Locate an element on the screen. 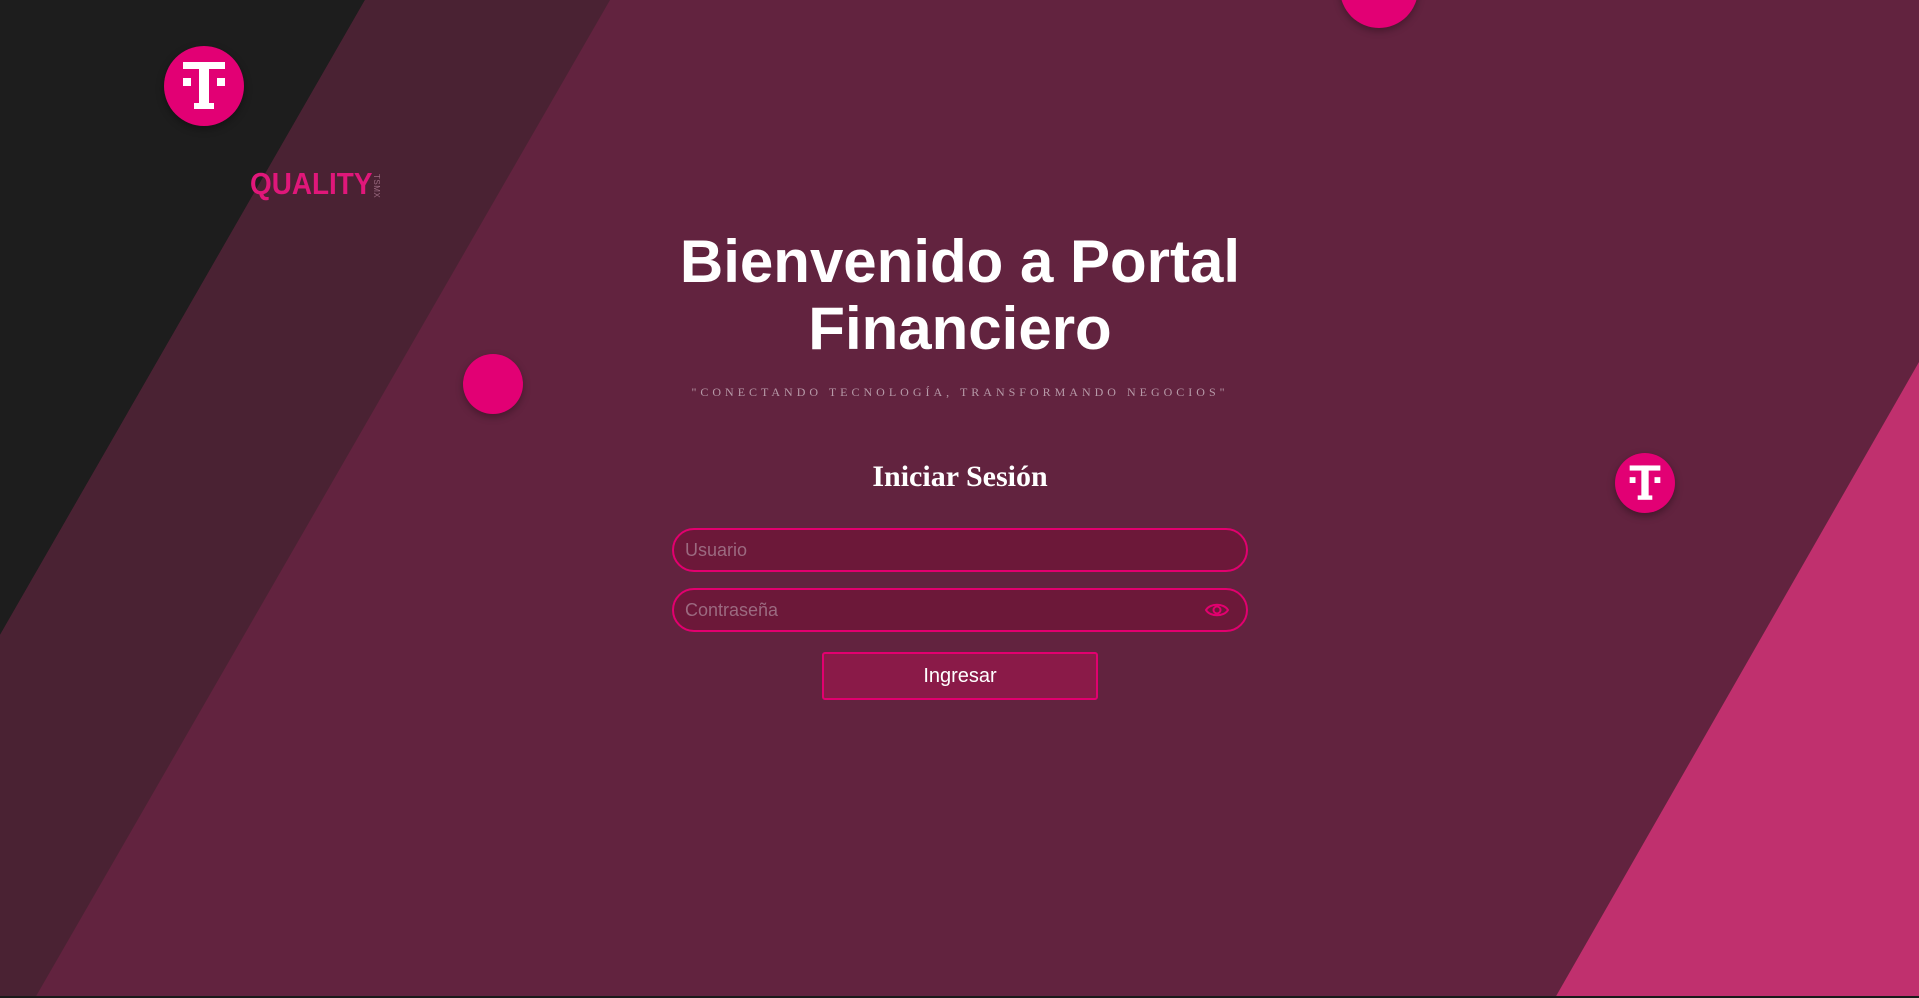 The width and height of the screenshot is (1919, 998). password-input is located at coordinates (960, 610).